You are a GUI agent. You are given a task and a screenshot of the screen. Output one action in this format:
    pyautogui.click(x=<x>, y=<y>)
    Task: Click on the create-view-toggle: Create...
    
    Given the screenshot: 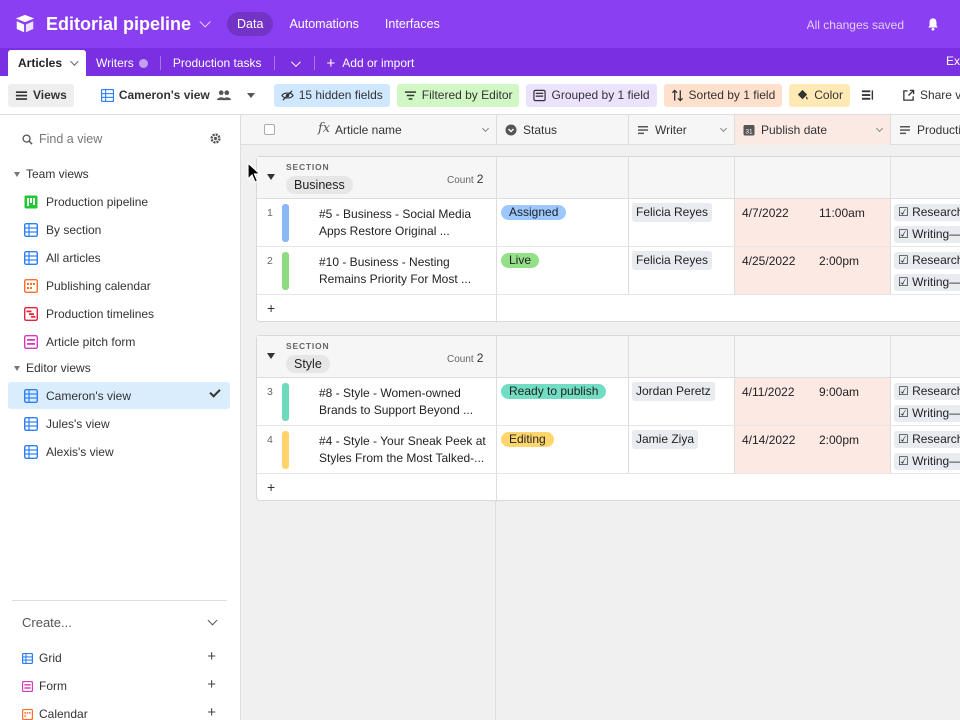 What is the action you would take?
    pyautogui.click(x=120, y=622)
    